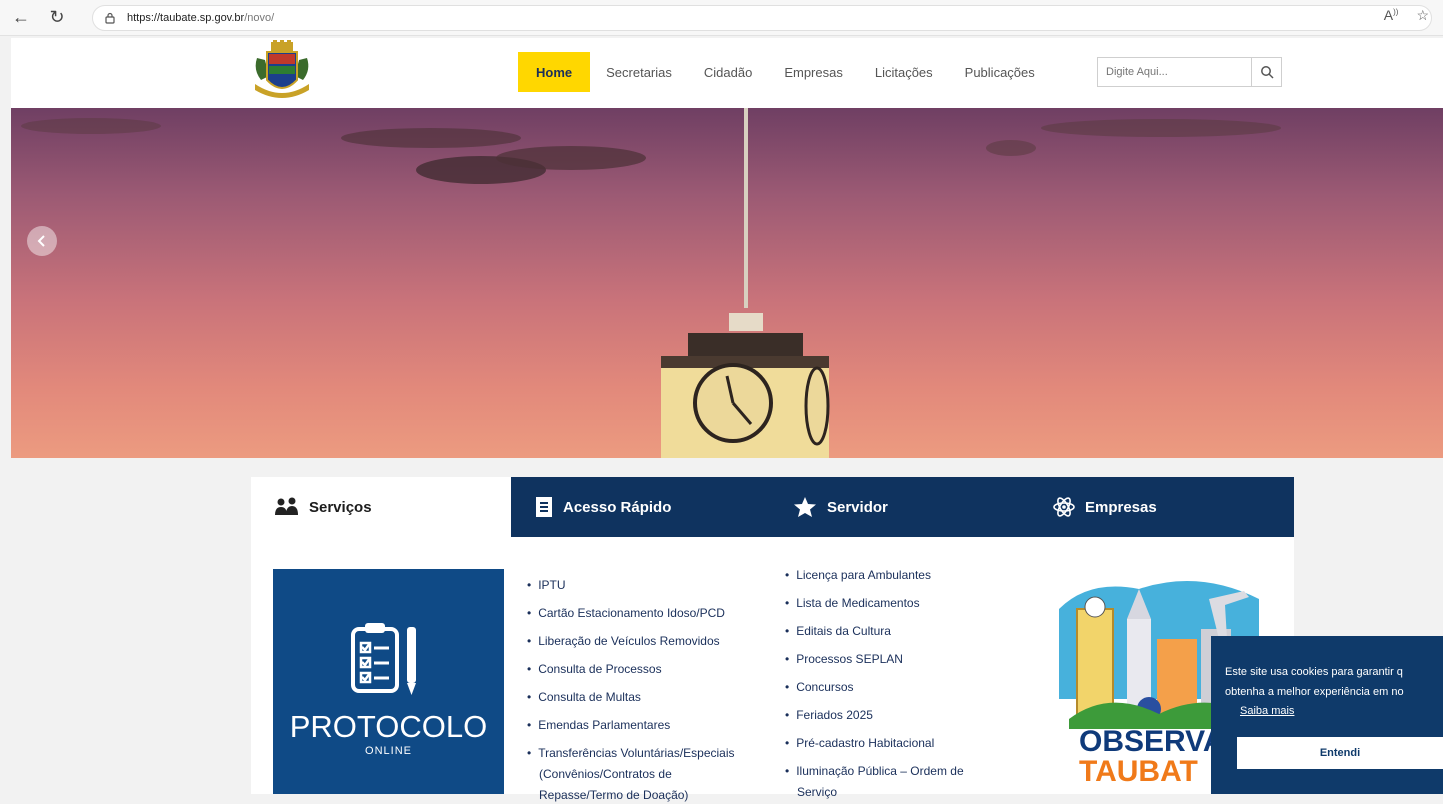  What do you see at coordinates (623, 641) in the screenshot?
I see `link-liberacao-veiculos: Liberação de Veículos Removidos` at bounding box center [623, 641].